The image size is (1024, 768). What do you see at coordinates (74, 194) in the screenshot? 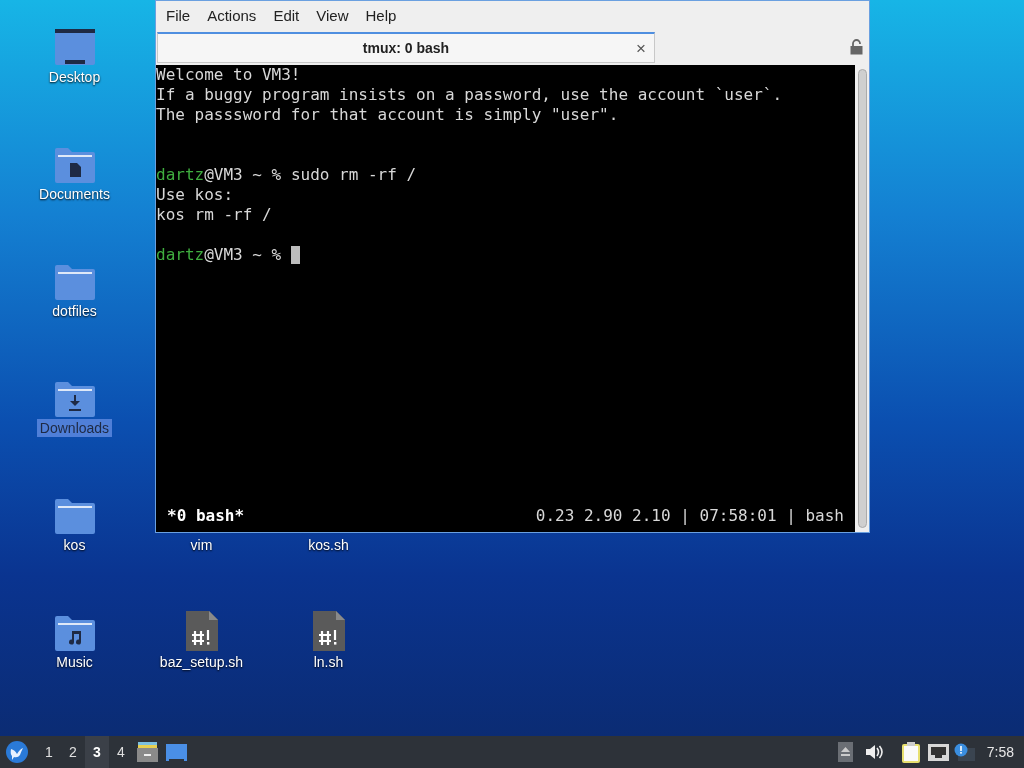
I see `icon-label: Documents` at bounding box center [74, 194].